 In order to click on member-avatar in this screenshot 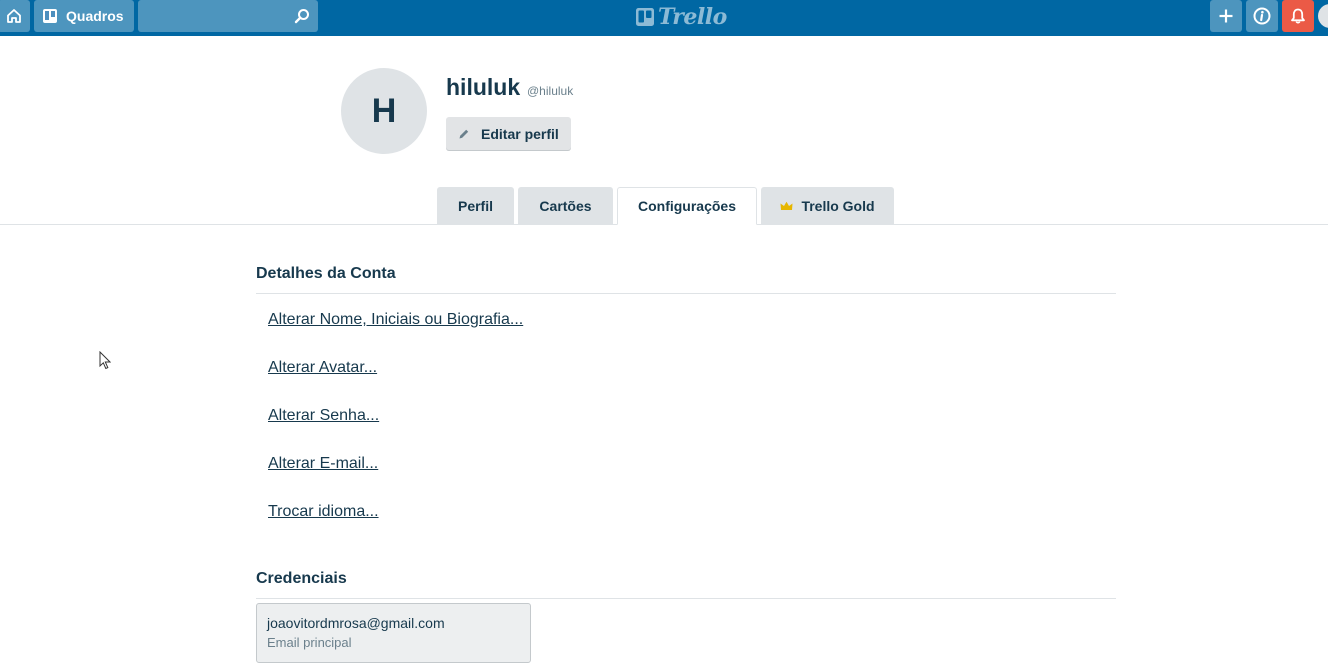, I will do `click(1323, 16)`.